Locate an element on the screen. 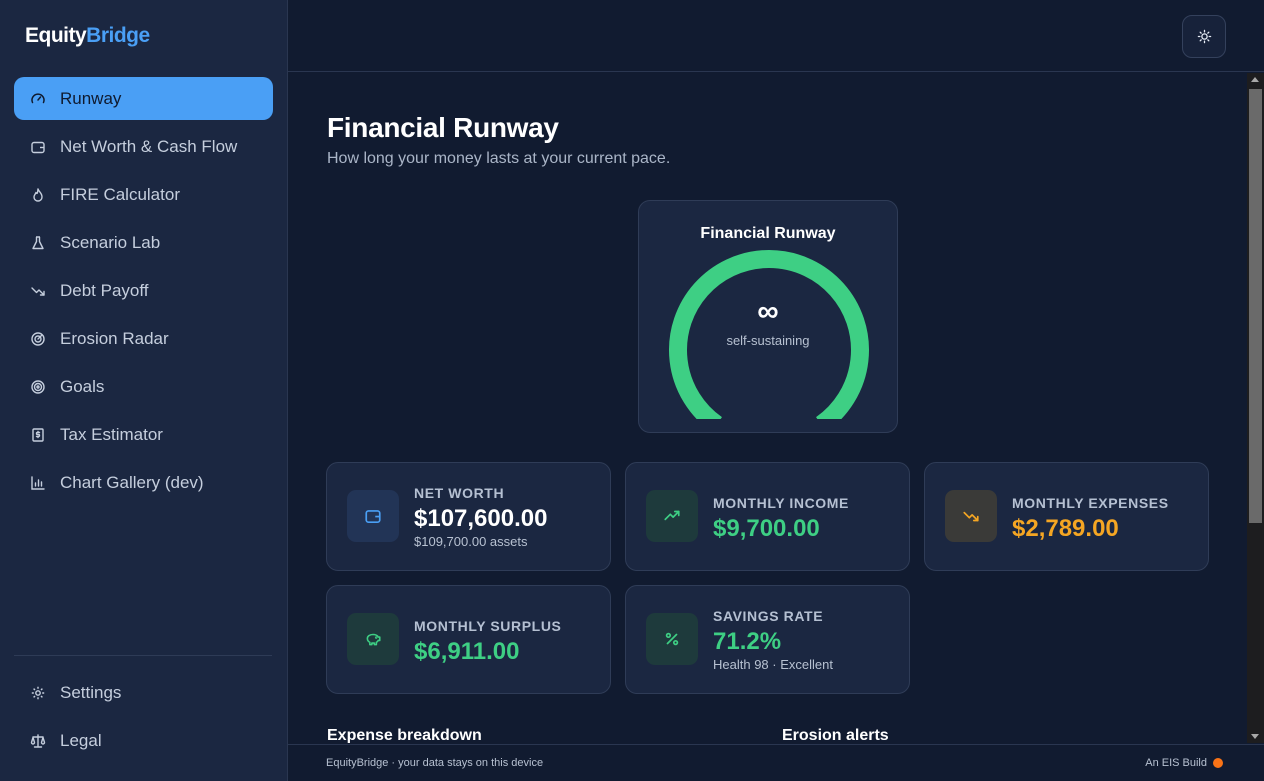  build-status-dot is located at coordinates (1218, 763).